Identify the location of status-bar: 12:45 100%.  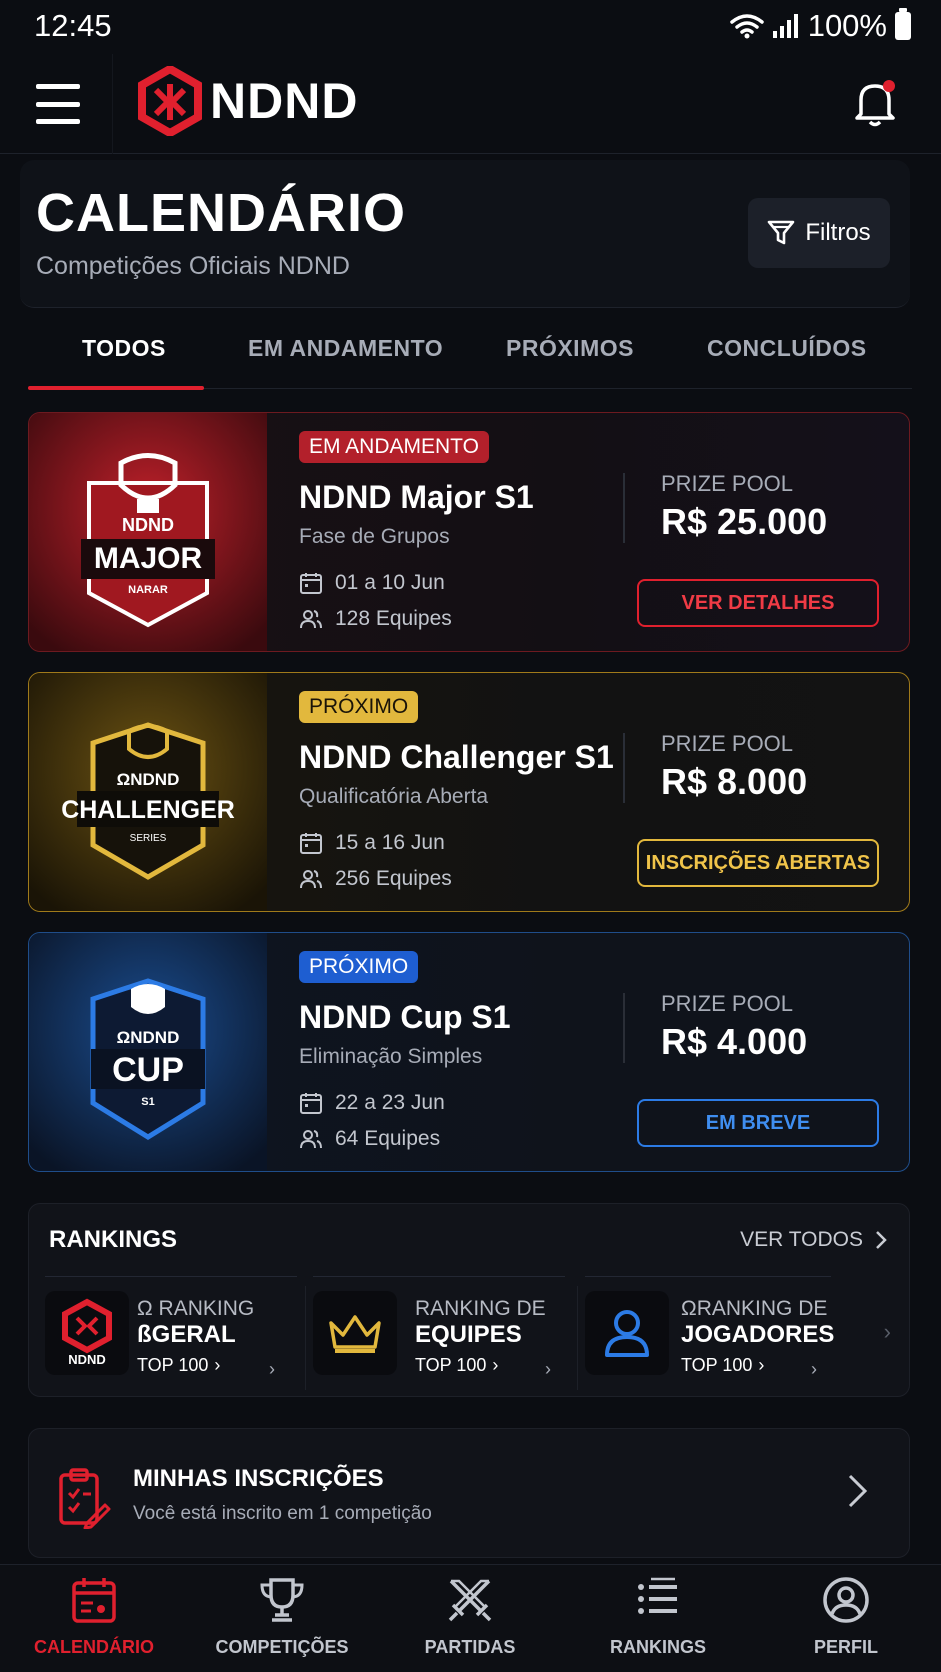
(470, 27).